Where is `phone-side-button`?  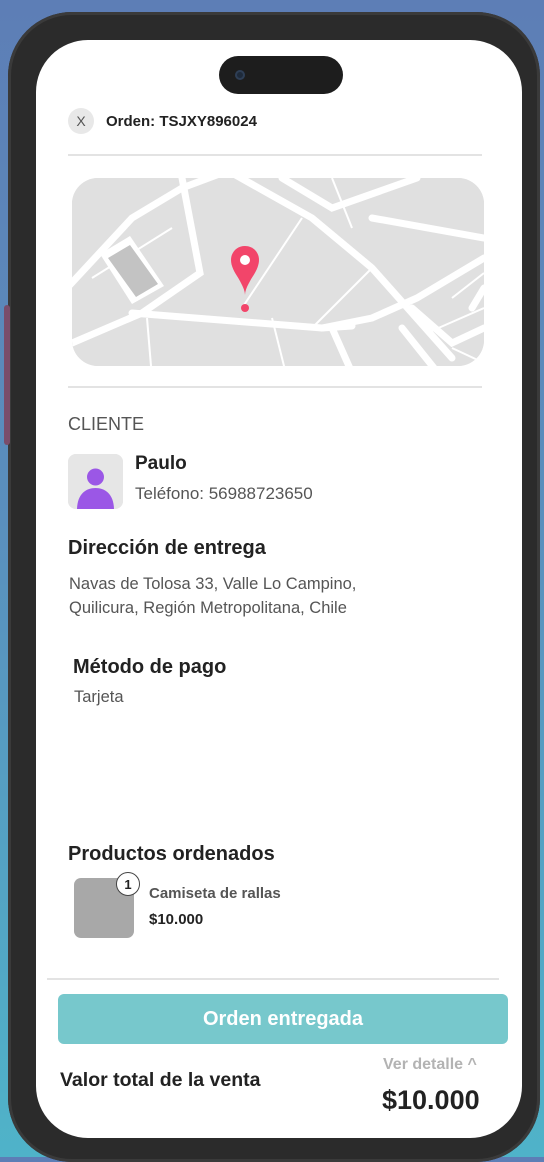 phone-side-button is located at coordinates (7, 375).